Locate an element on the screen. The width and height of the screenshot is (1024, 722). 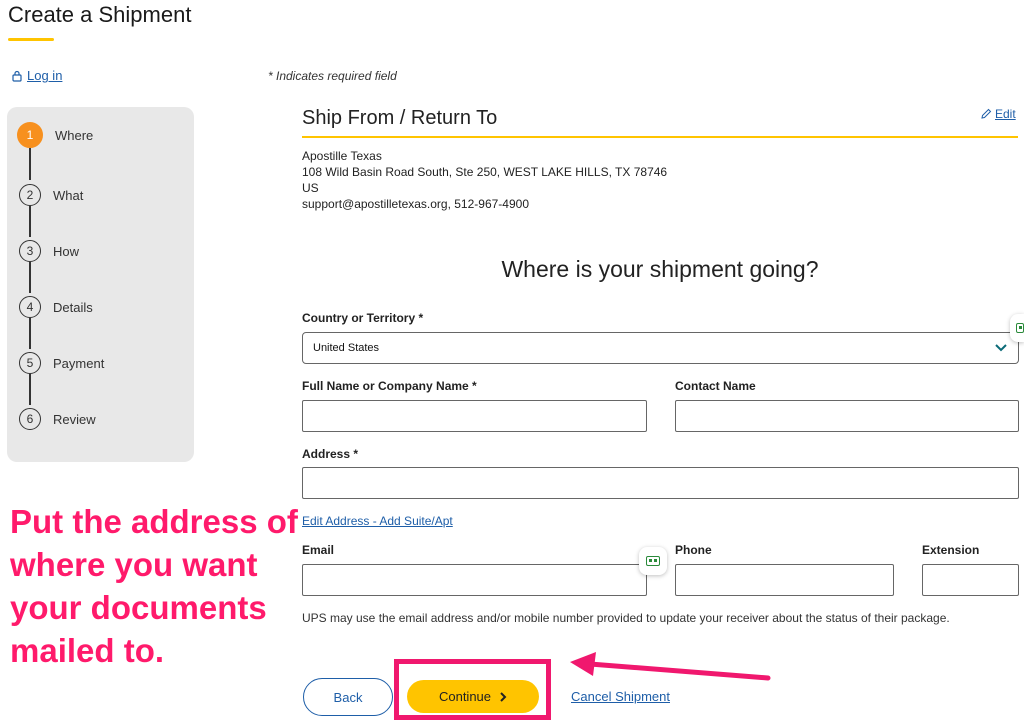
step-label: Details is located at coordinates (73, 307).